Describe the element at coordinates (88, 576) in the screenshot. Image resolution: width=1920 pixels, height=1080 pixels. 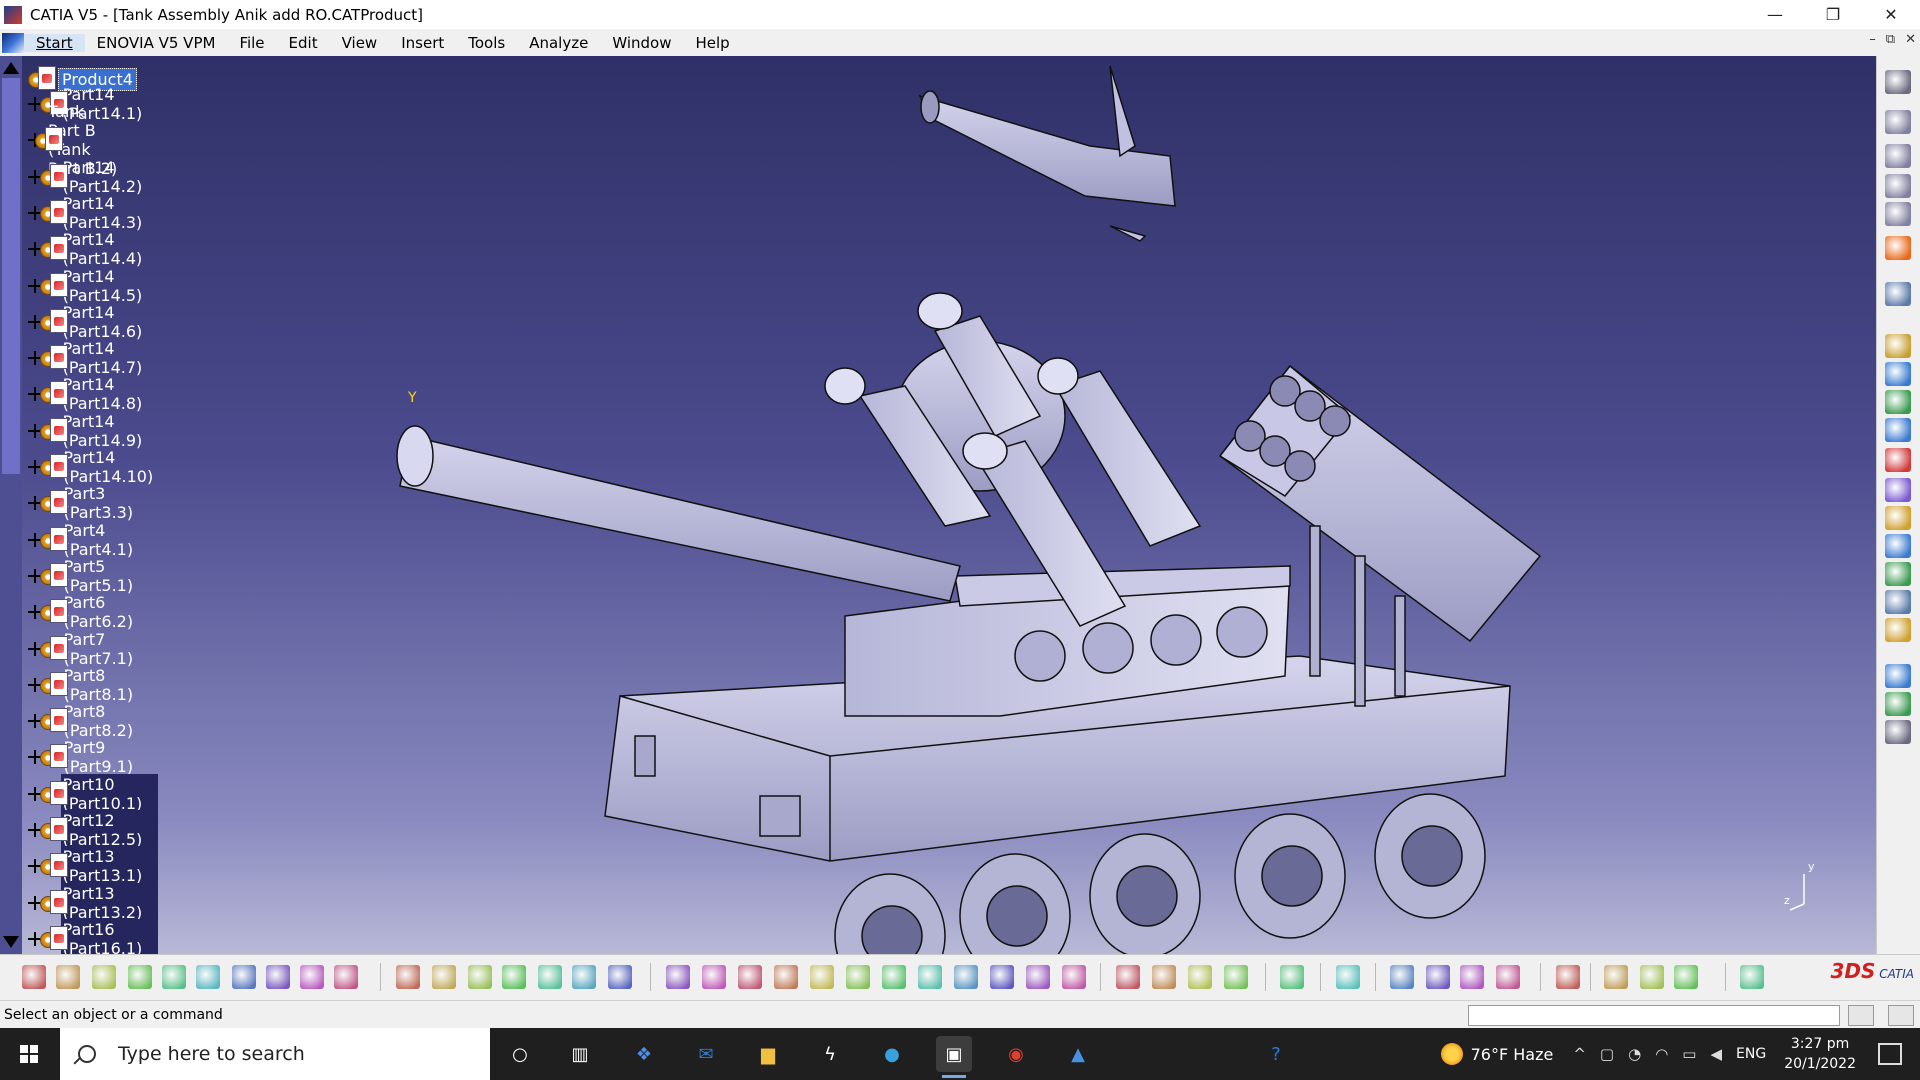
I see `tree-node: Part5 (Part5.1)` at that location.